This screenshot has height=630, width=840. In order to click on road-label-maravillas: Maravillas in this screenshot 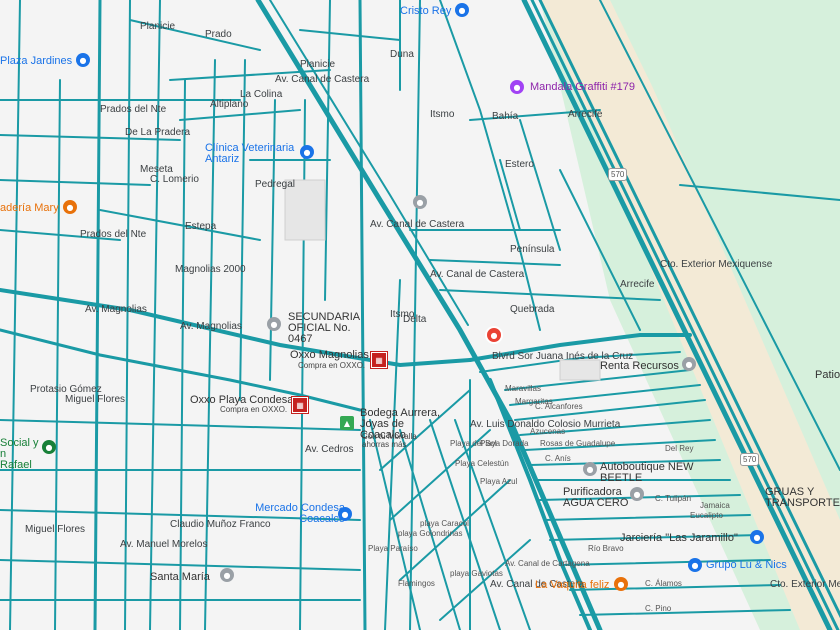, I will do `click(523, 388)`.